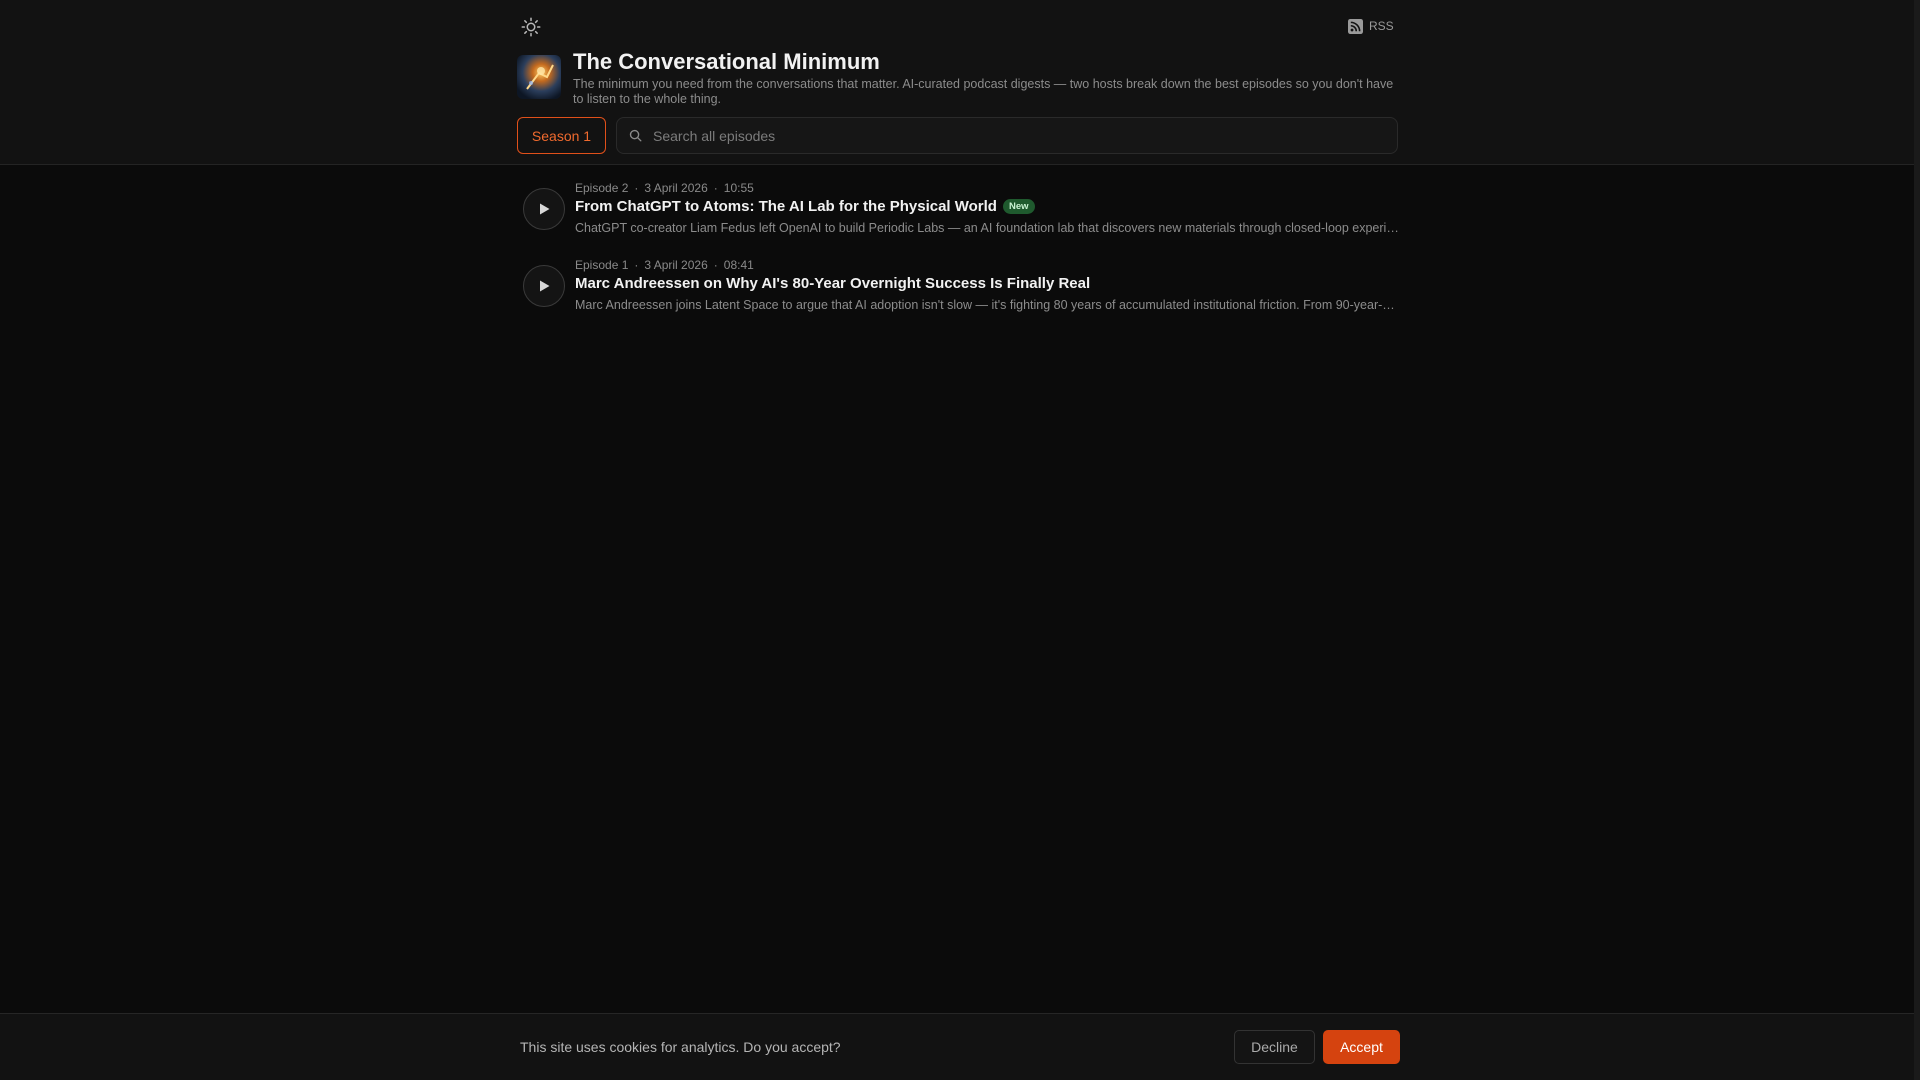 This screenshot has width=1920, height=1080. Describe the element at coordinates (1361, 1047) in the screenshot. I see `accept-button: Accept` at that location.